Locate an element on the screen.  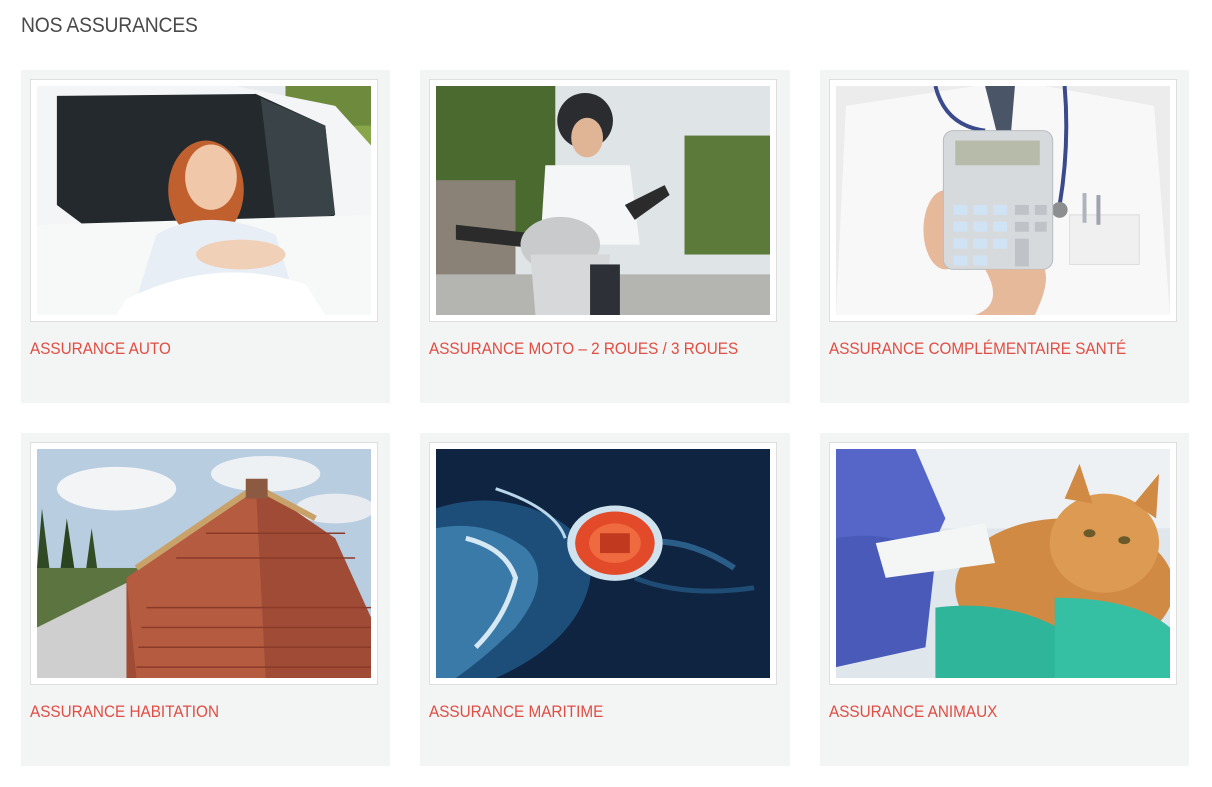
doctor-holding-calculator-image is located at coordinates (1003, 200).